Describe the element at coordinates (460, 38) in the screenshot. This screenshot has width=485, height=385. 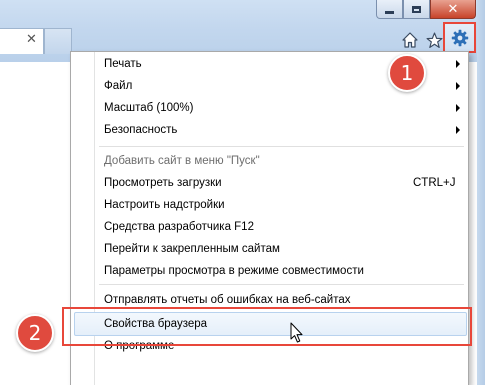
I see `gear-icon` at that location.